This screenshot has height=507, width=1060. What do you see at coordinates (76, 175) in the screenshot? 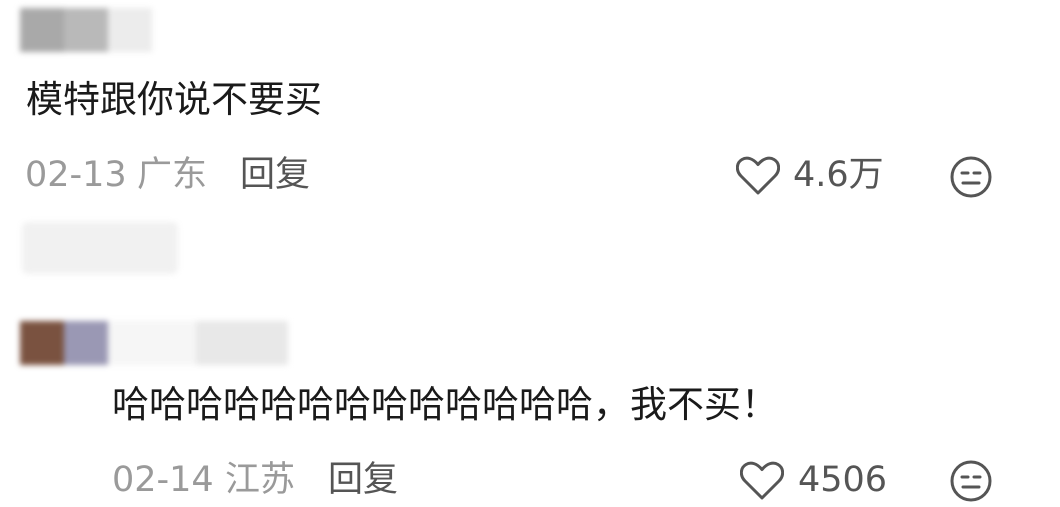
I see `comment-date: 02-13` at bounding box center [76, 175].